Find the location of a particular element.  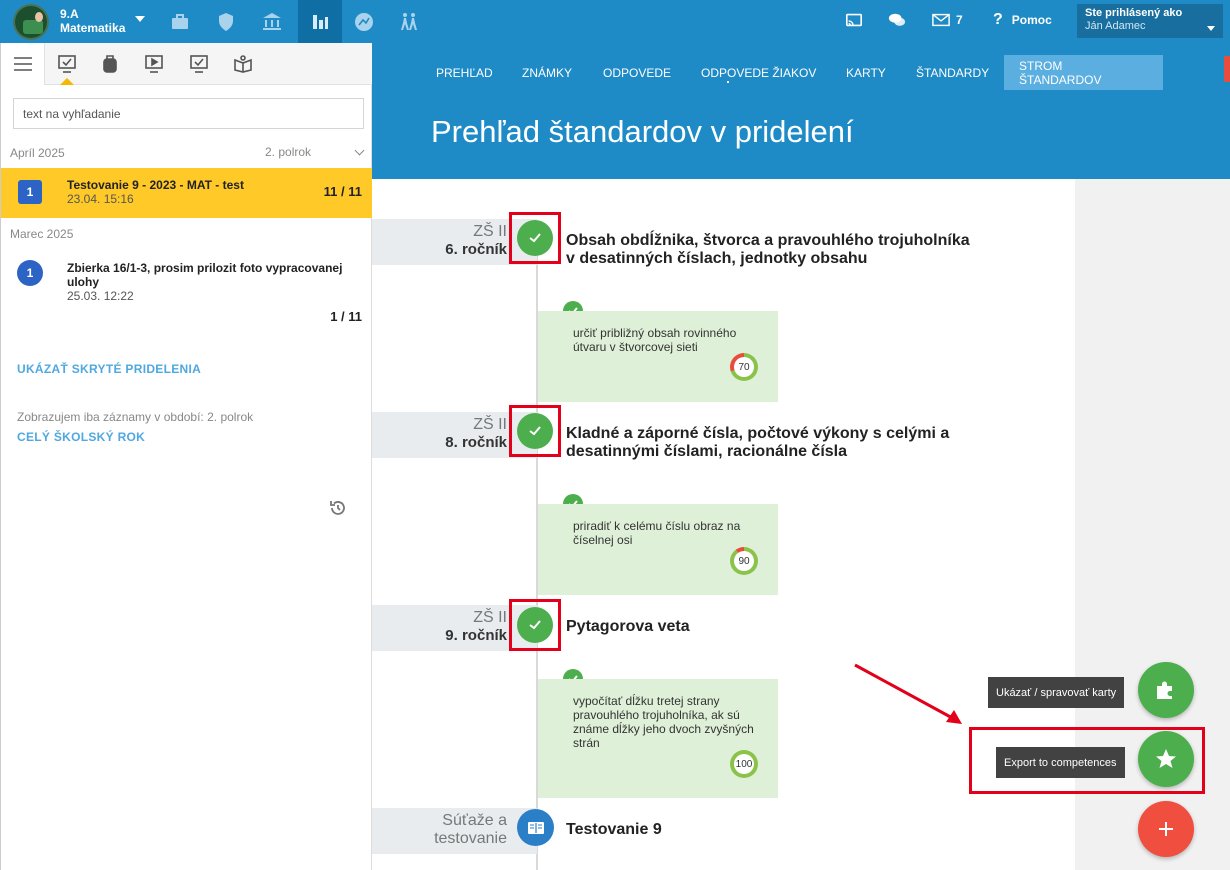

class-selector: 9.A Matematika is located at coordinates (92, 21).